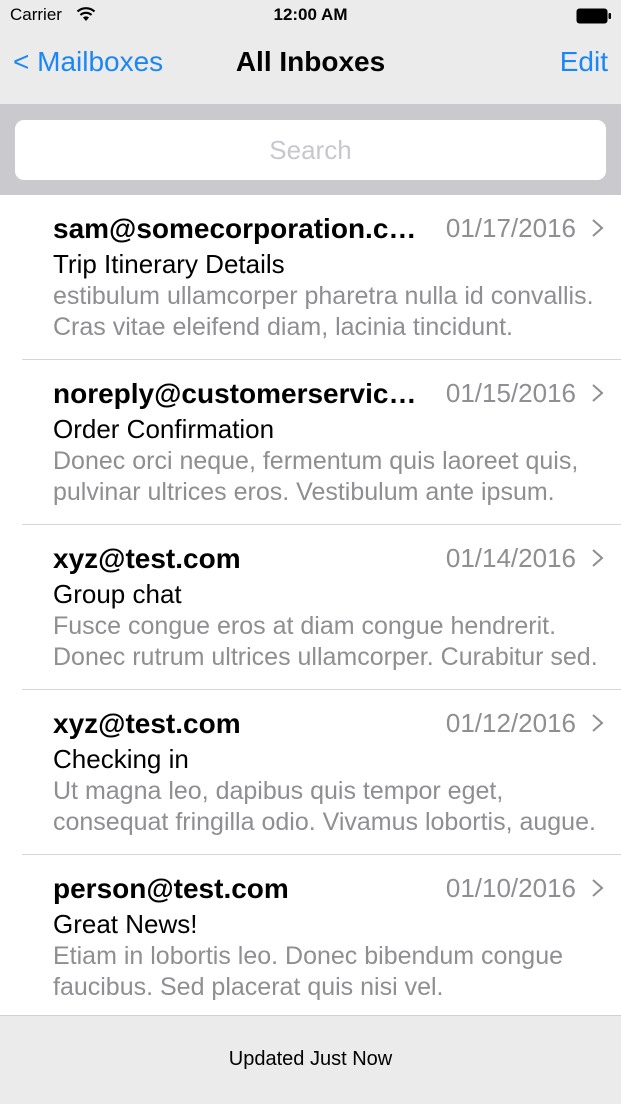 This screenshot has height=1104, width=621. I want to click on message-date: 01/15/2016, so click(510, 393).